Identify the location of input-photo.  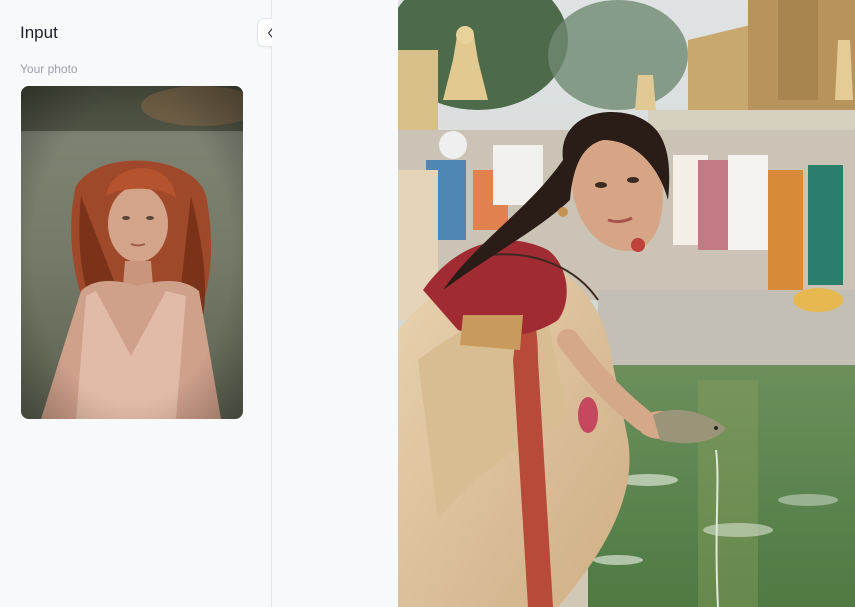
(132, 252).